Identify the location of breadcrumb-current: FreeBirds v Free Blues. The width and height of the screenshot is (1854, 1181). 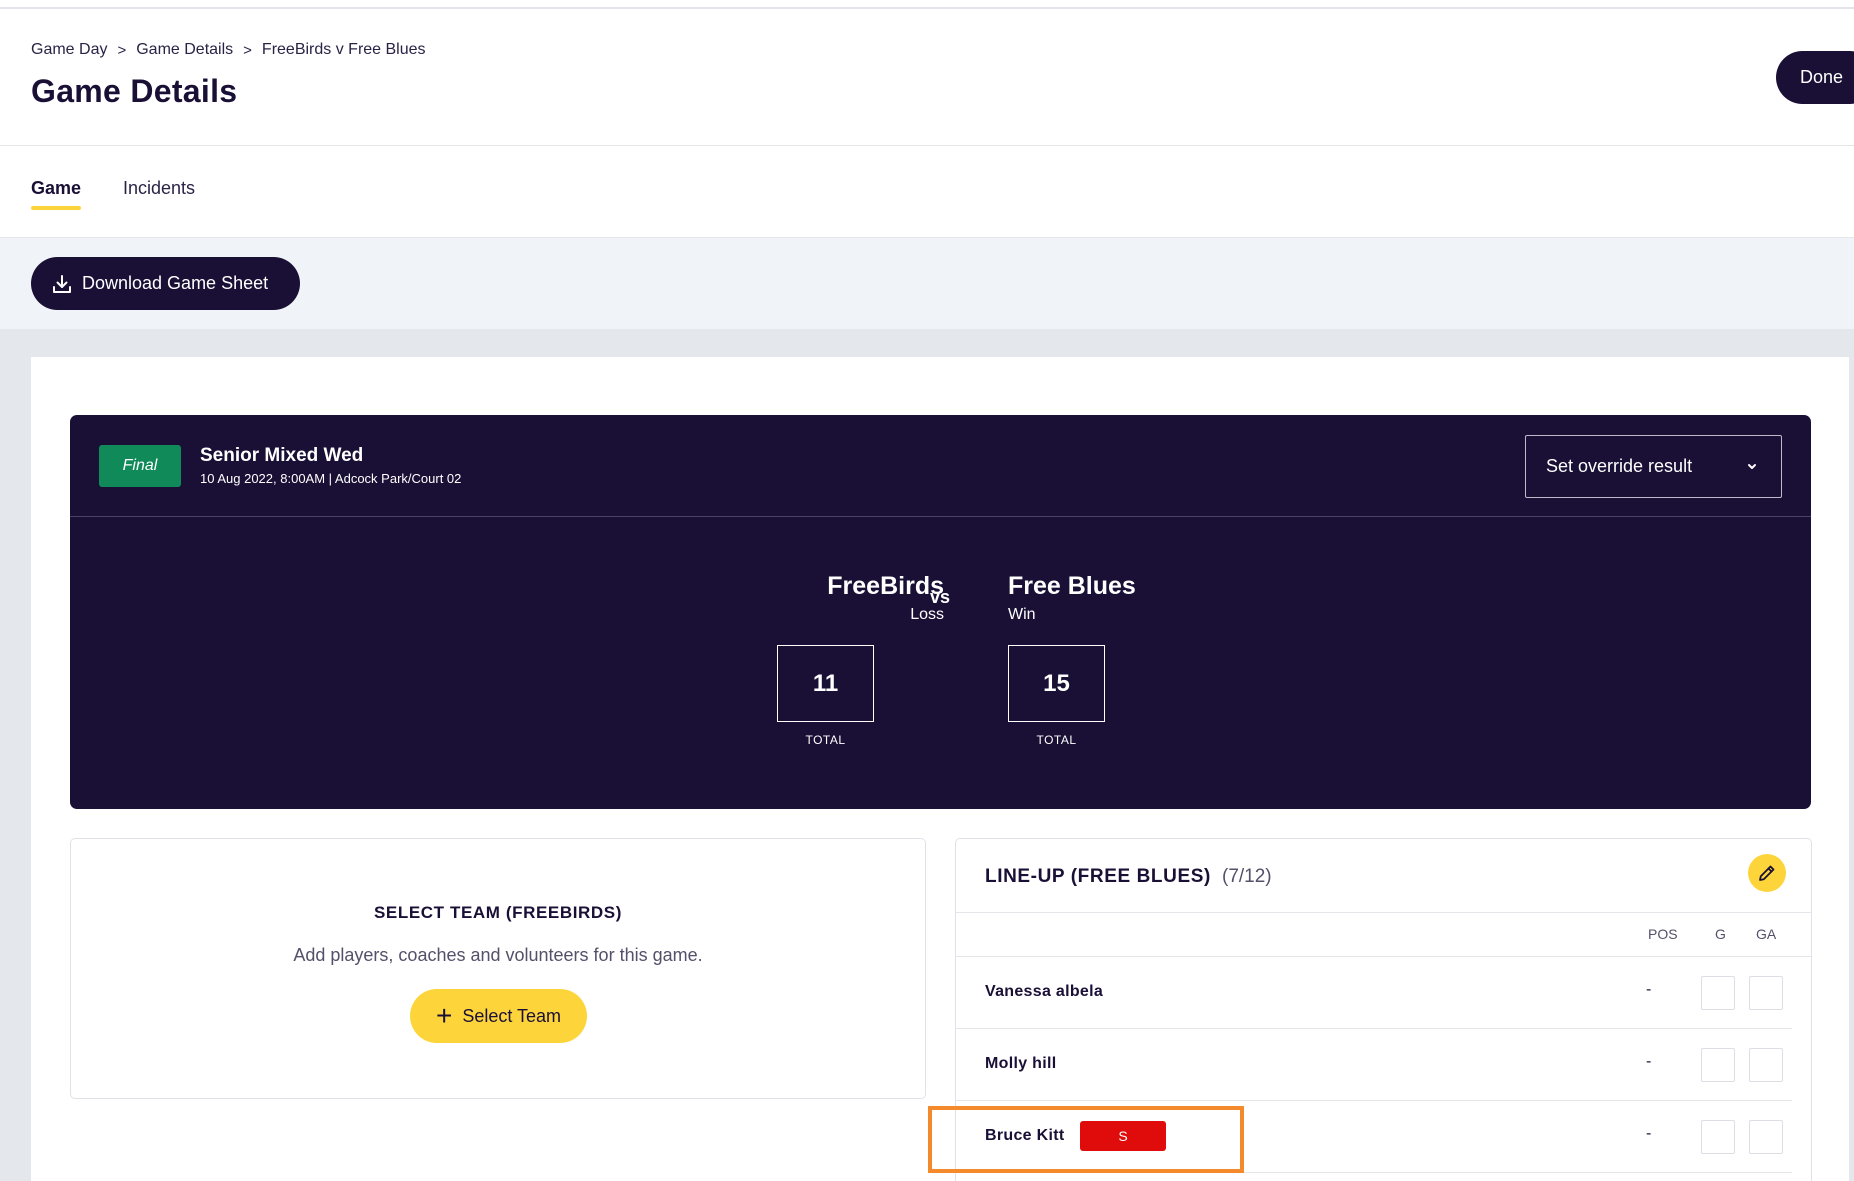
(343, 49).